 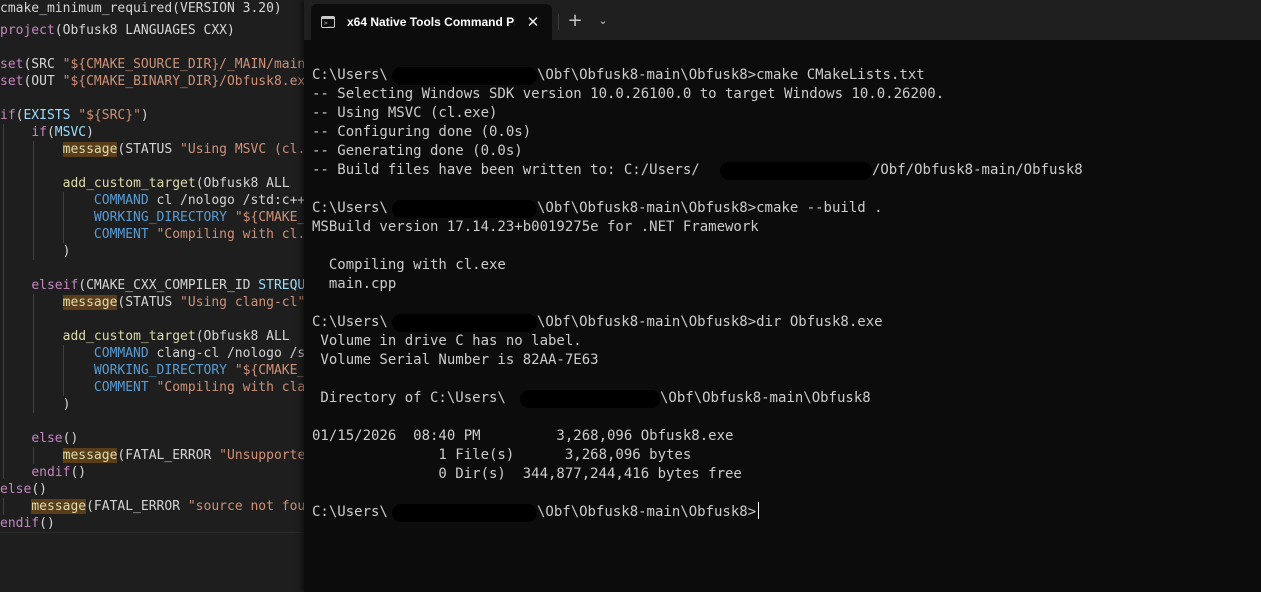 What do you see at coordinates (144, 30) in the screenshot?
I see `code-token: (Obfusk8 LANGUAGES CXX)` at bounding box center [144, 30].